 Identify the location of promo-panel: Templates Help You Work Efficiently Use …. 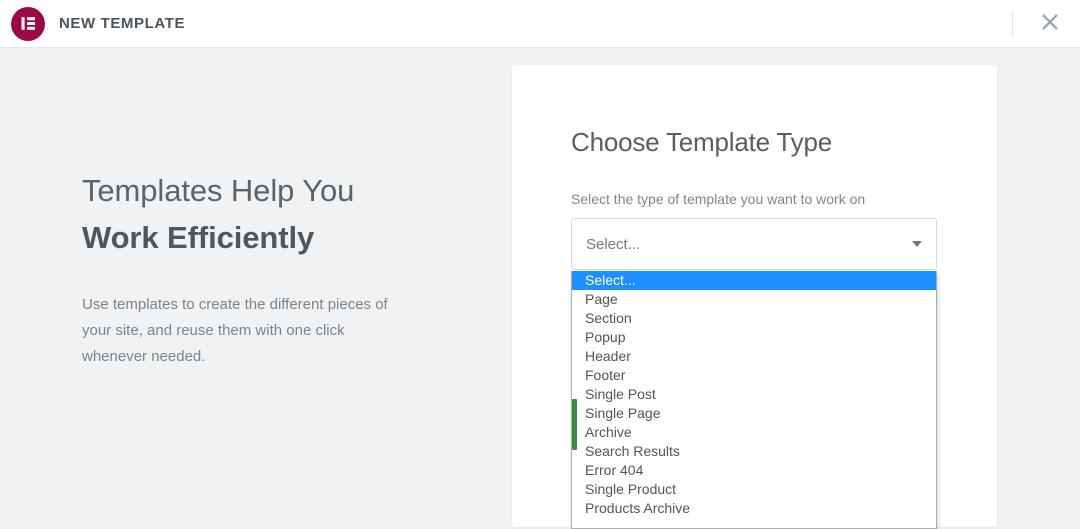
(282, 268).